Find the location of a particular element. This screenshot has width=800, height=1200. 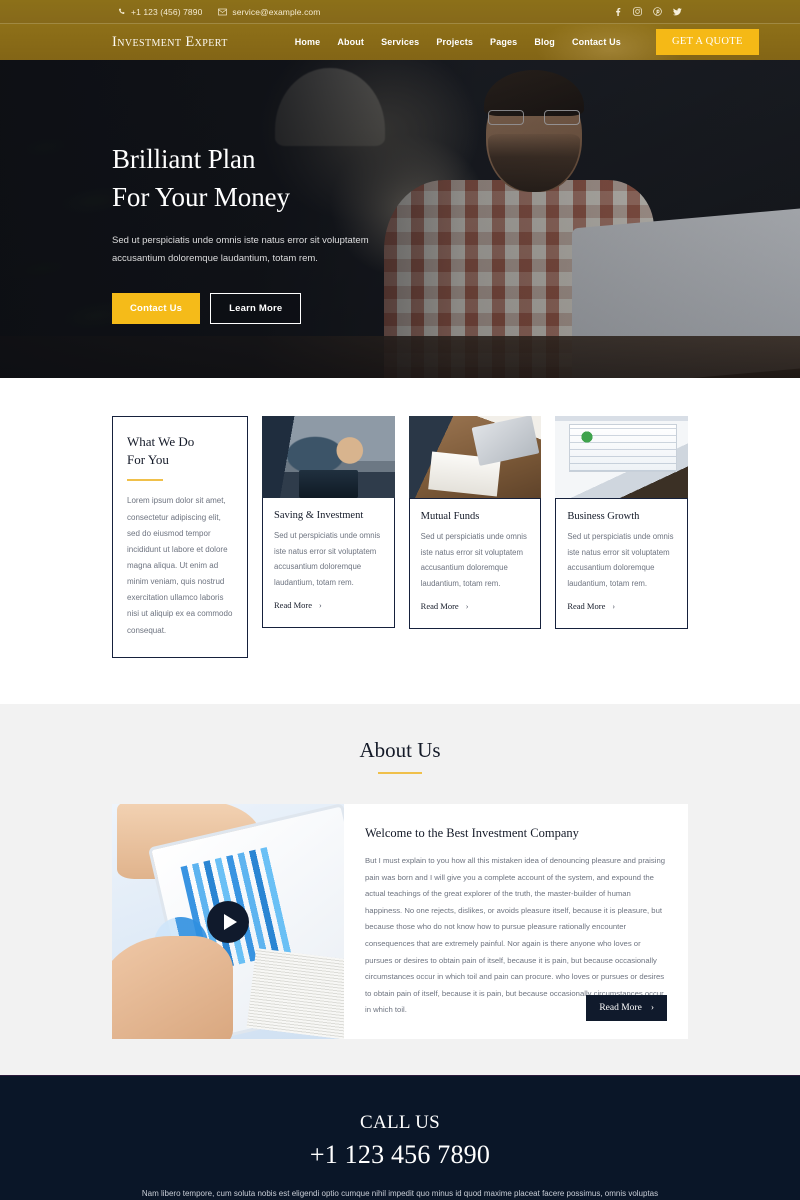

nav-item-home: Home is located at coordinates (308, 42).